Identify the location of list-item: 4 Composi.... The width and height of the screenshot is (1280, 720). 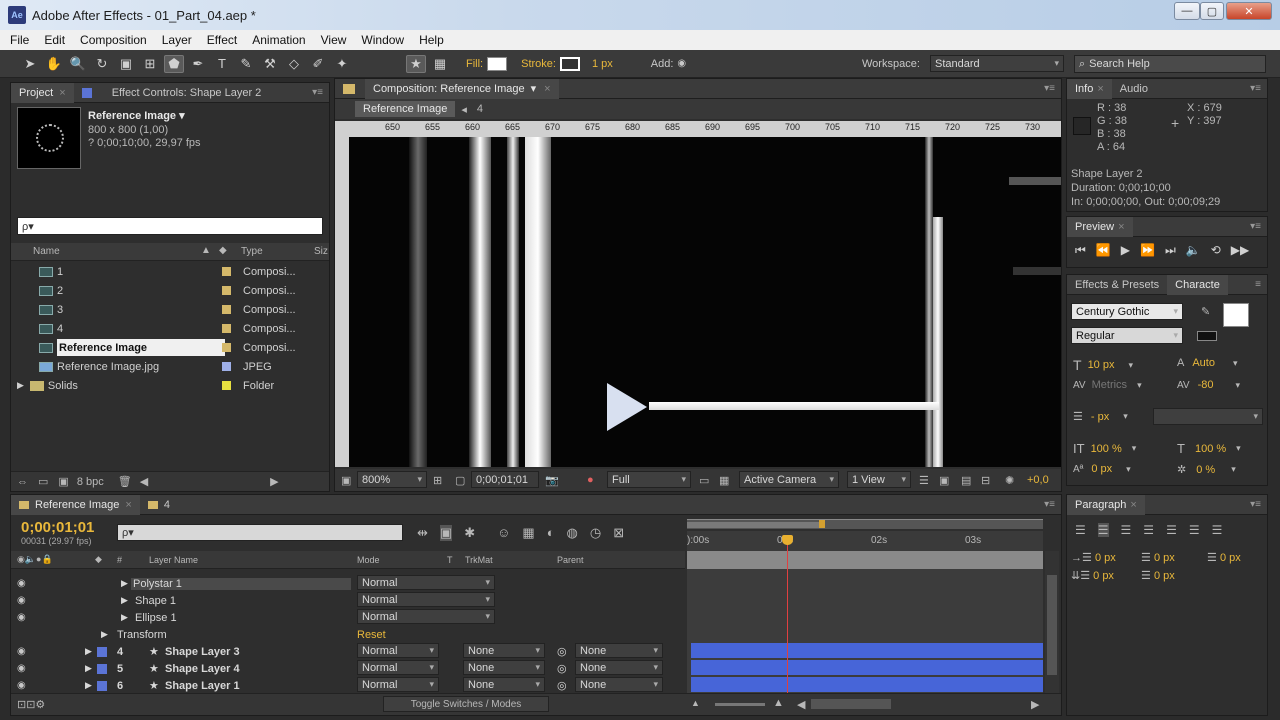
(164, 328).